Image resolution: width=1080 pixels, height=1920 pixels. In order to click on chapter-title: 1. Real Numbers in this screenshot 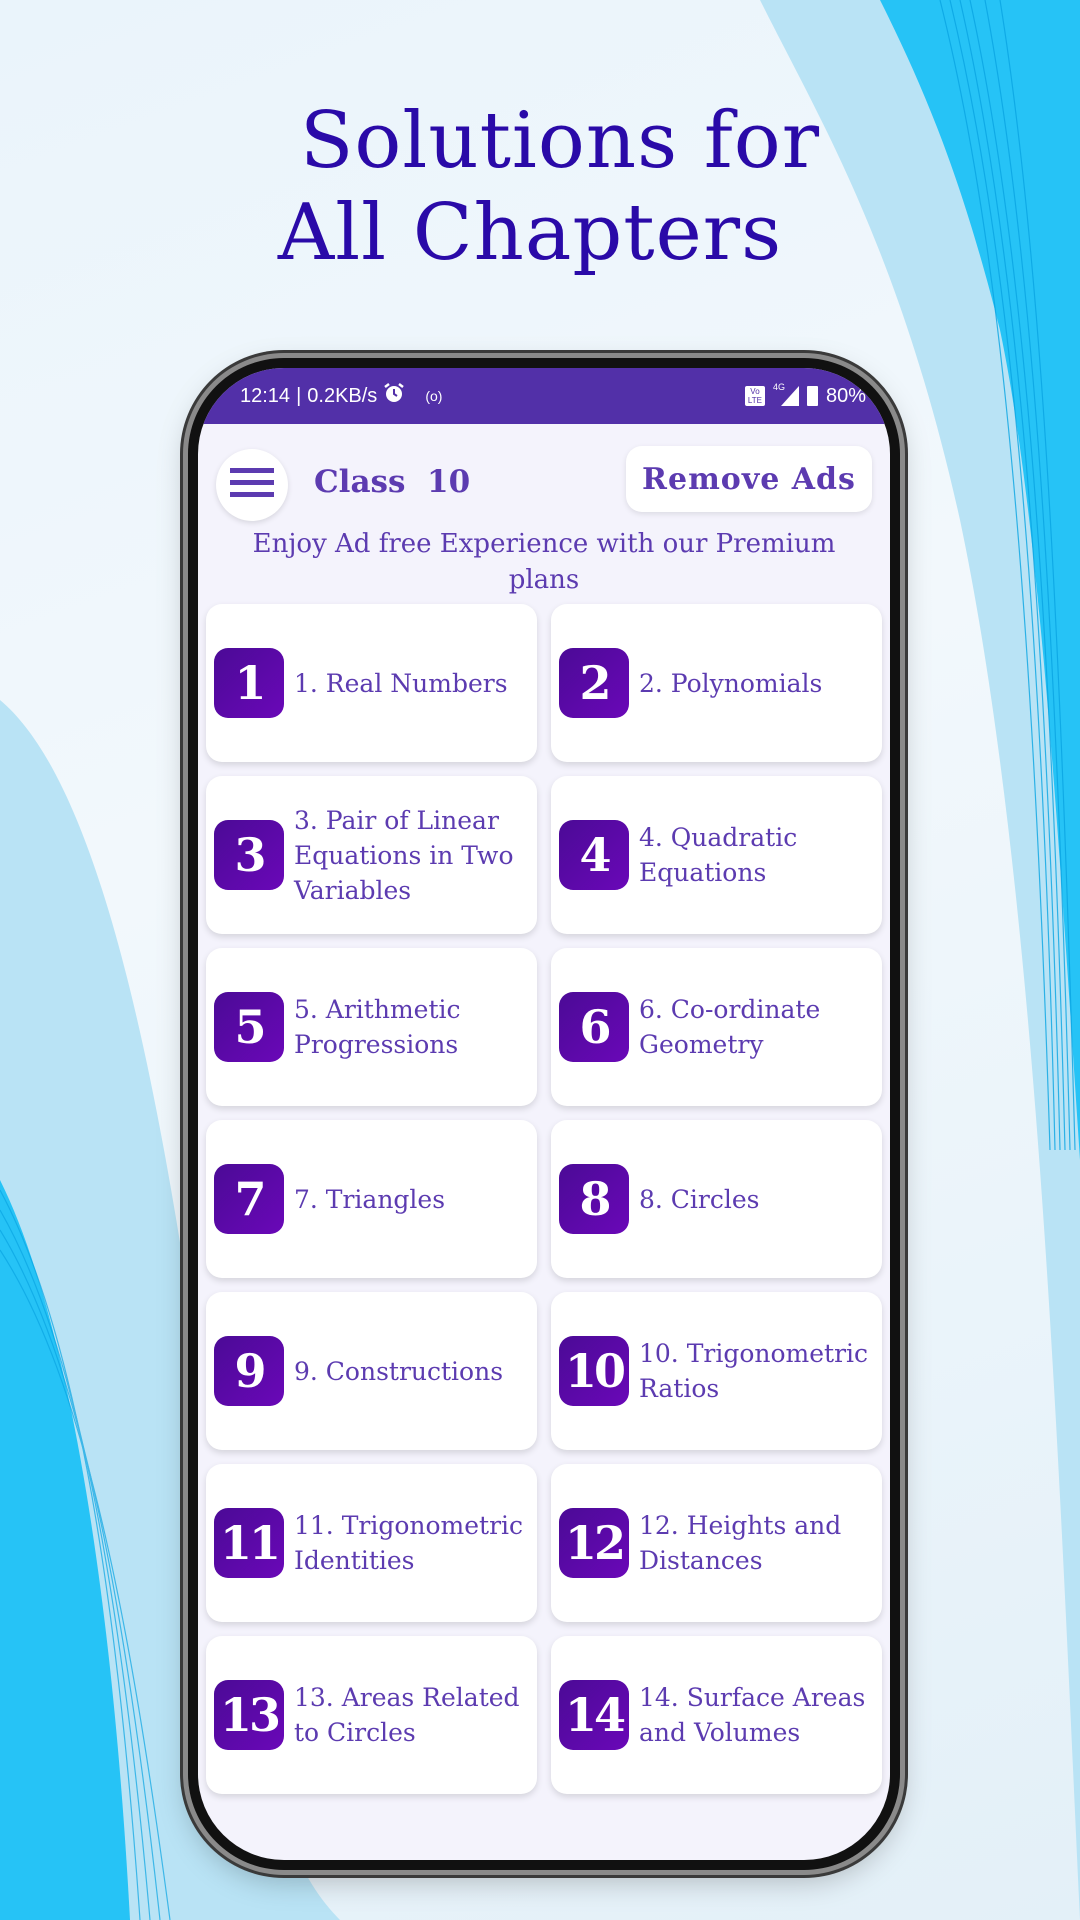, I will do `click(401, 683)`.